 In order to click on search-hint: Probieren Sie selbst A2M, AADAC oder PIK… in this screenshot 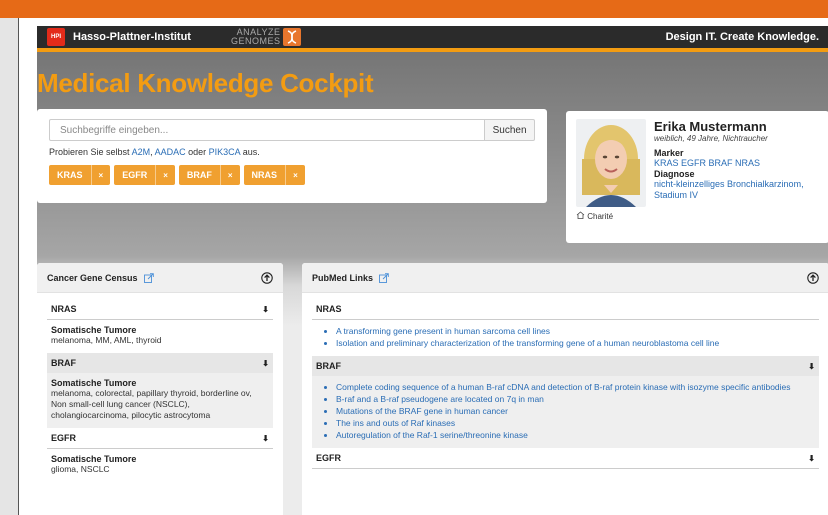, I will do `click(154, 152)`.